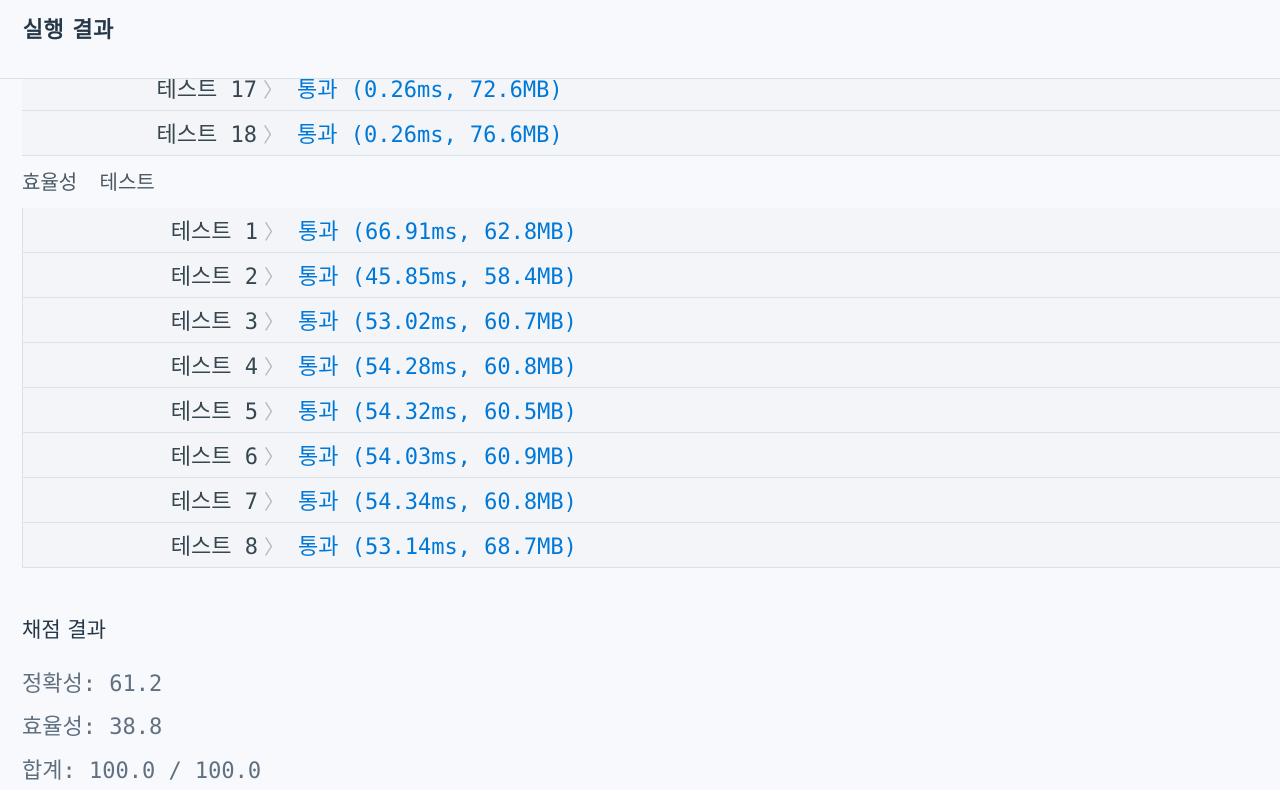 This screenshot has height=790, width=1280. I want to click on test-label-cell: 테스트 5 〉, so click(160, 410).